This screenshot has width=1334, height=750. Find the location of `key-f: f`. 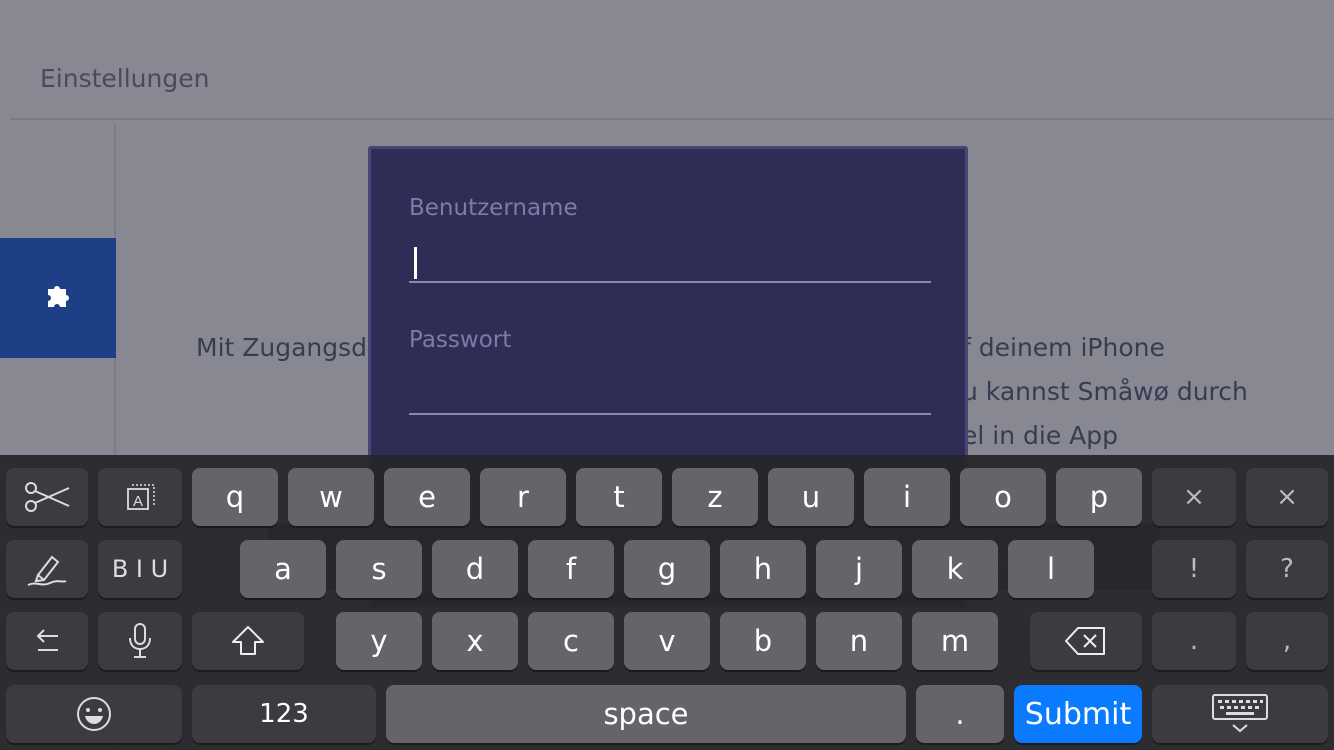

key-f: f is located at coordinates (571, 569).